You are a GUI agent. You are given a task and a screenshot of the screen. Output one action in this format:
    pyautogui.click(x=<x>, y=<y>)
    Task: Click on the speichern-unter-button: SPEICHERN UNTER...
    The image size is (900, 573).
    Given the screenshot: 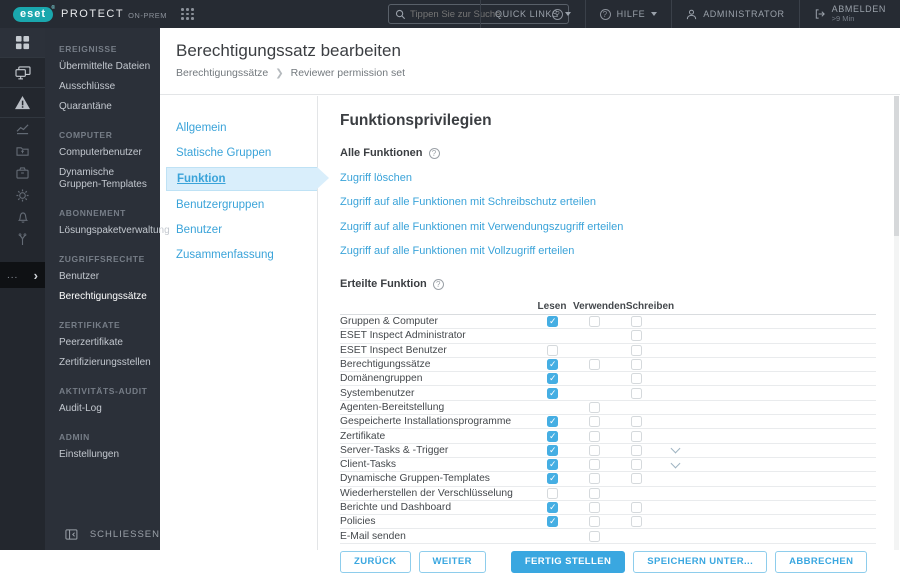 What is the action you would take?
    pyautogui.click(x=700, y=562)
    